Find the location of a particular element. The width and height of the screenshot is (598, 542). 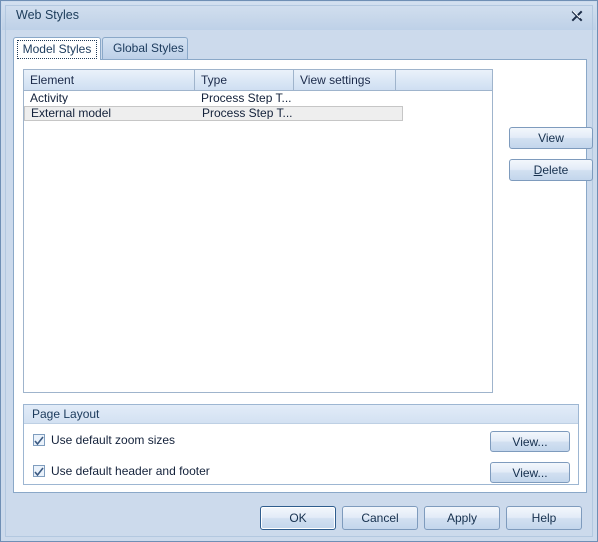

view-style-button-label: View is located at coordinates (551, 138).